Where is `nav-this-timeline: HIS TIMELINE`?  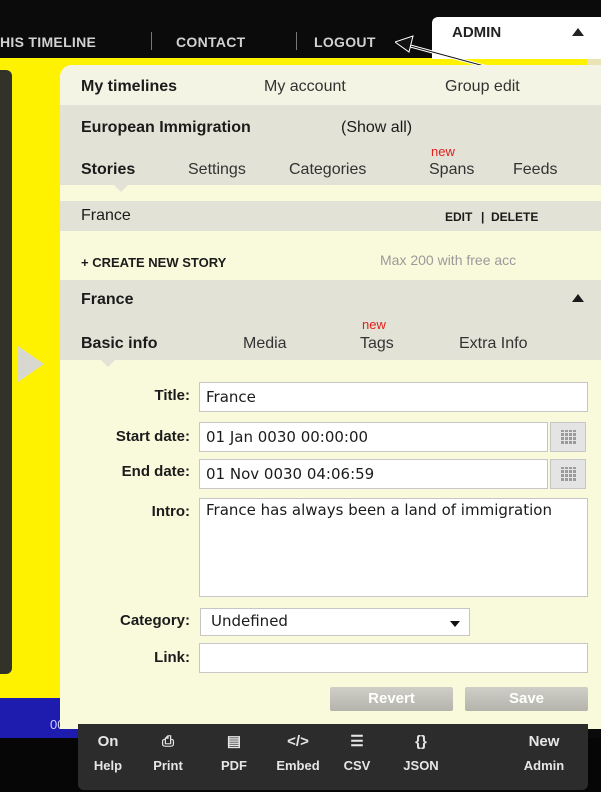
nav-this-timeline: HIS TIMELINE is located at coordinates (48, 42).